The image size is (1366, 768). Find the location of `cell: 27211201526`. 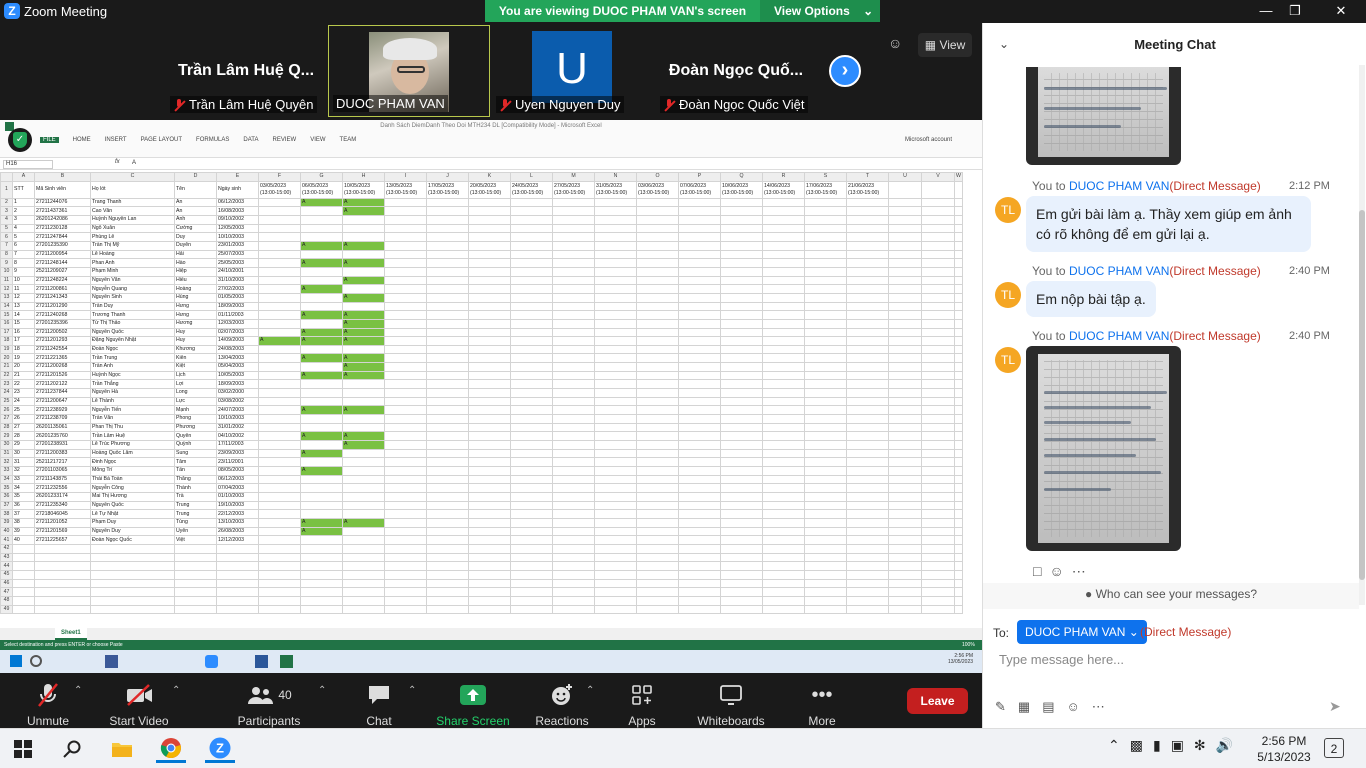

cell: 27211201526 is located at coordinates (62, 375).